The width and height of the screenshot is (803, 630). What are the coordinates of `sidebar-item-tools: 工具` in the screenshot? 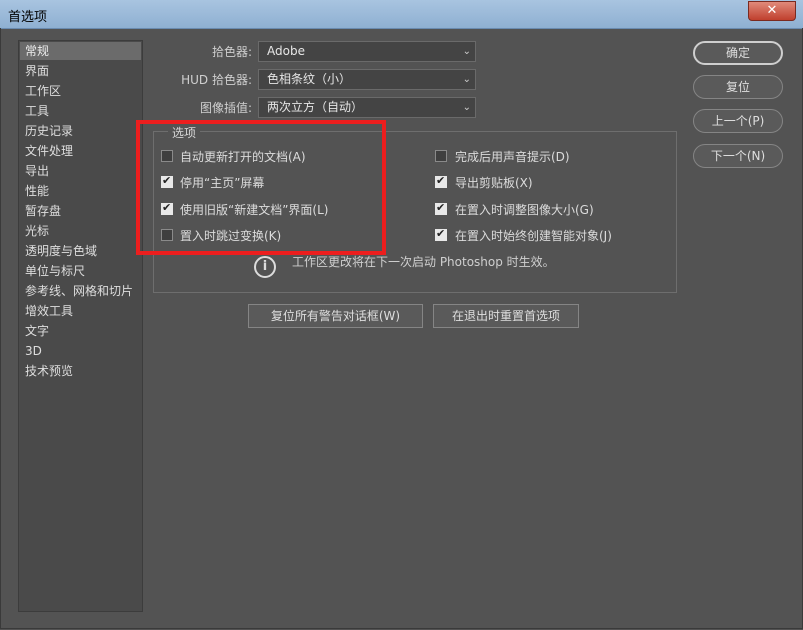 It's located at (80, 111).